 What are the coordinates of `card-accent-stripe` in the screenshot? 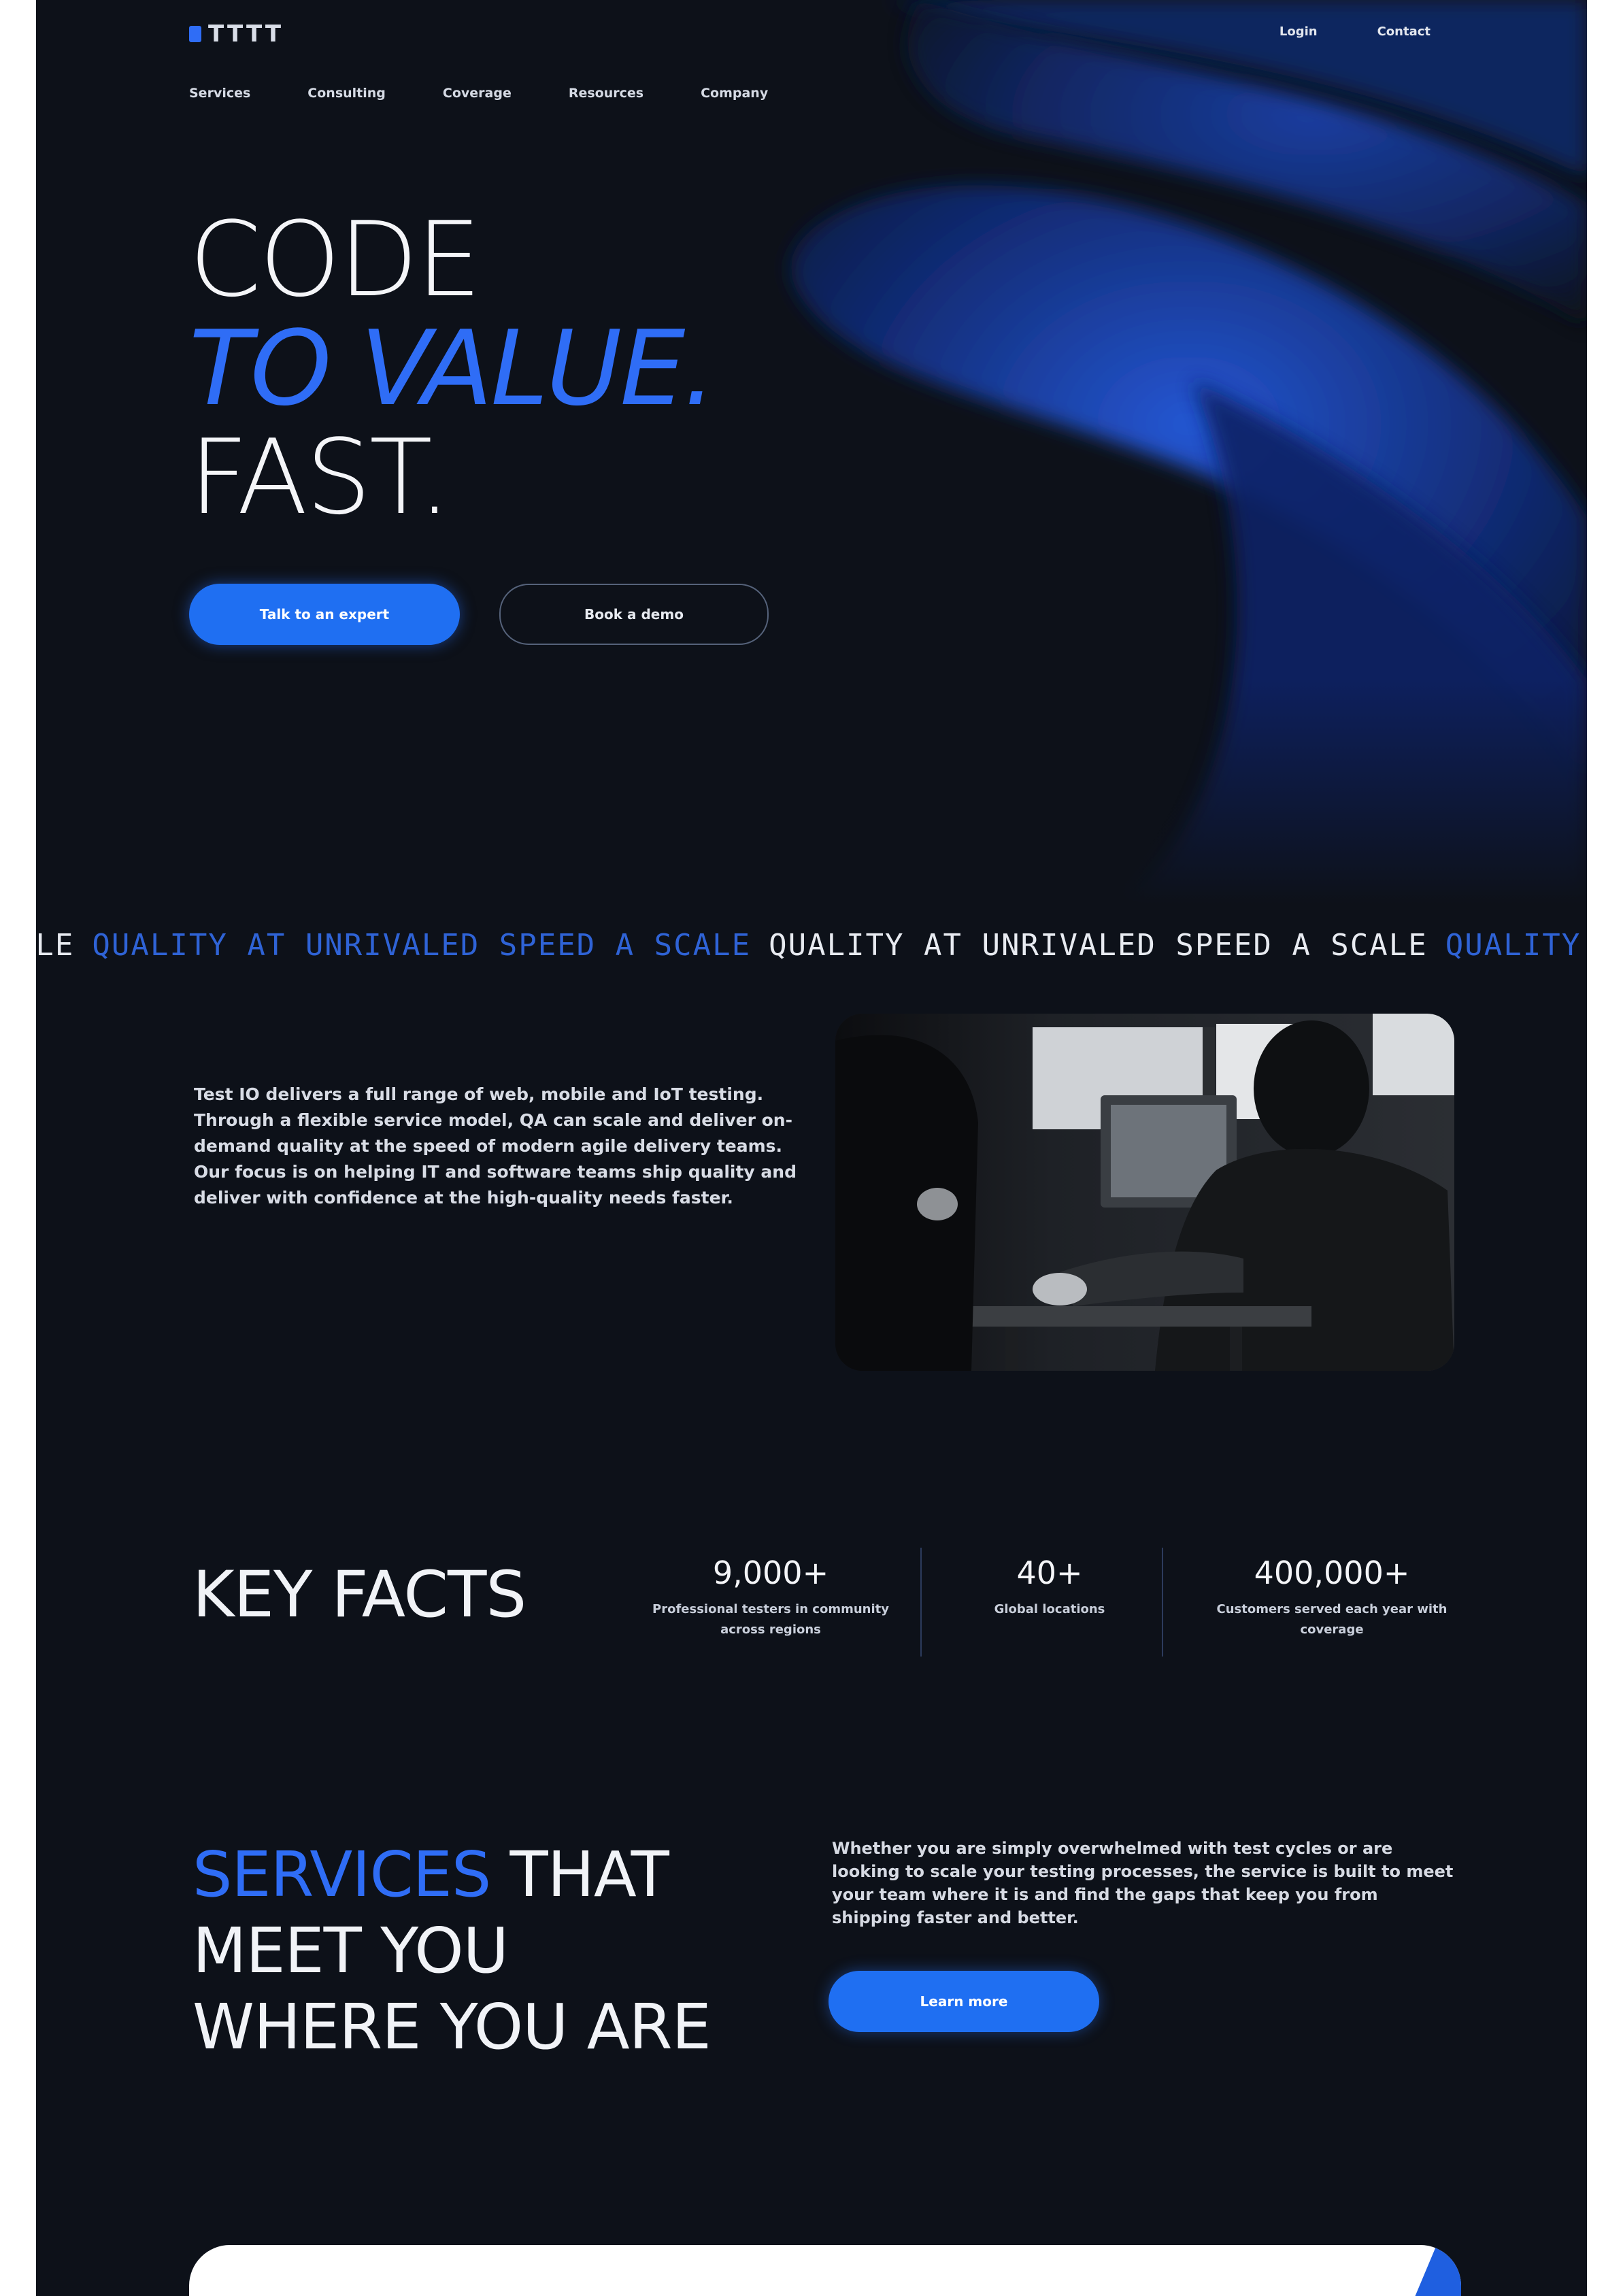 It's located at (1420, 2270).